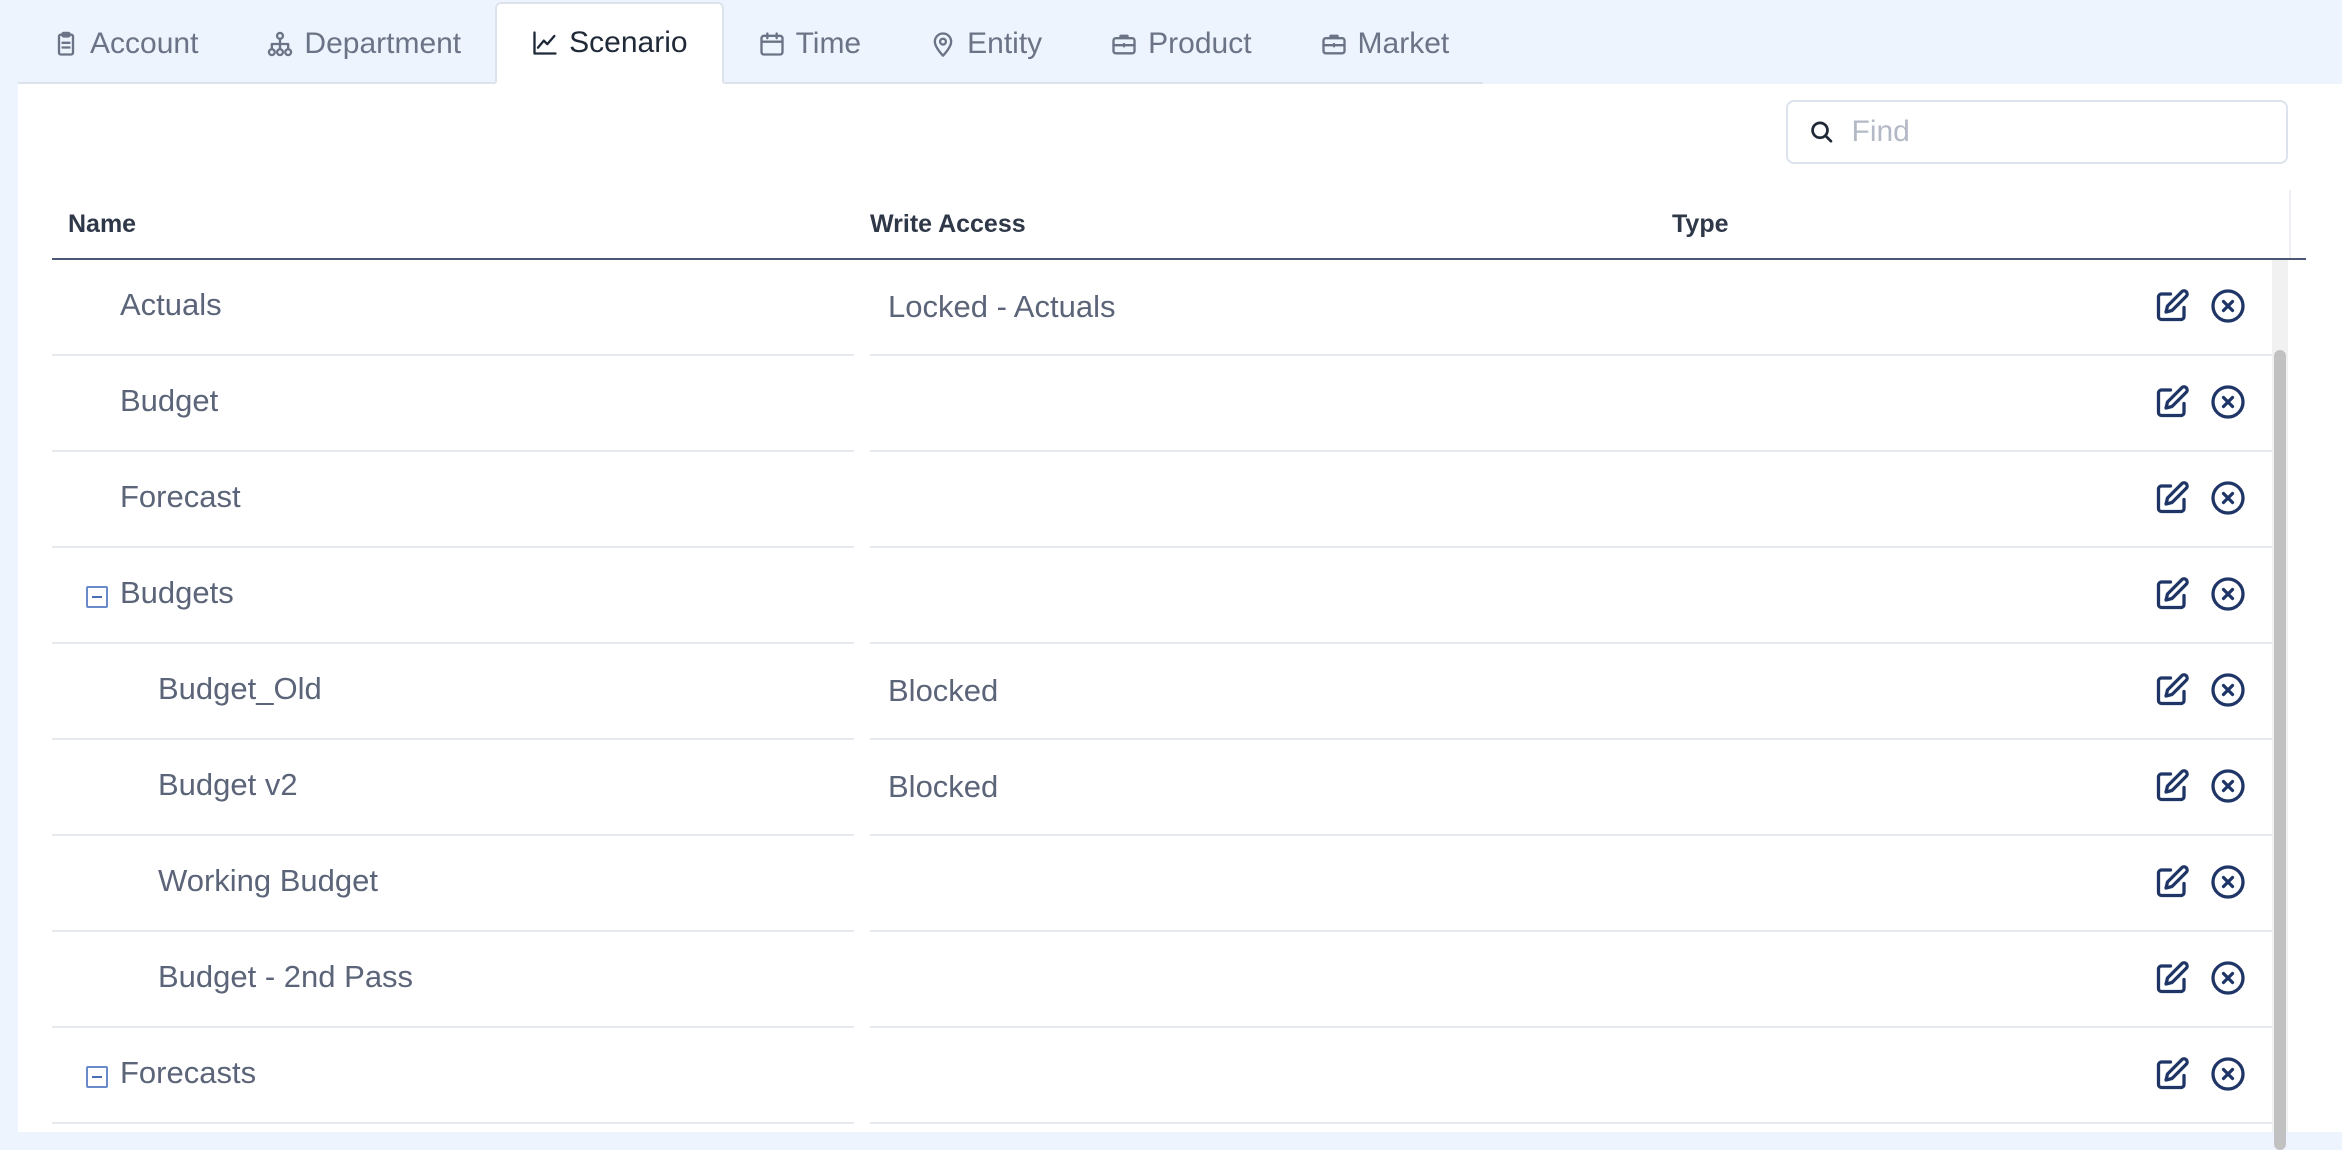 The image size is (2342, 1150). What do you see at coordinates (66, 43) in the screenshot?
I see `clipboard-icon` at bounding box center [66, 43].